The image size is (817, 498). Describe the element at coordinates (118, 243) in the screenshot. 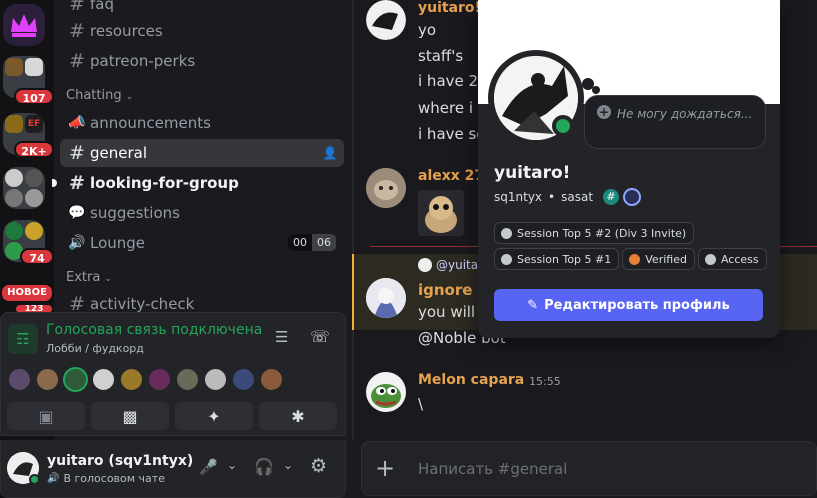

I see `channel-label: Lounge` at that location.